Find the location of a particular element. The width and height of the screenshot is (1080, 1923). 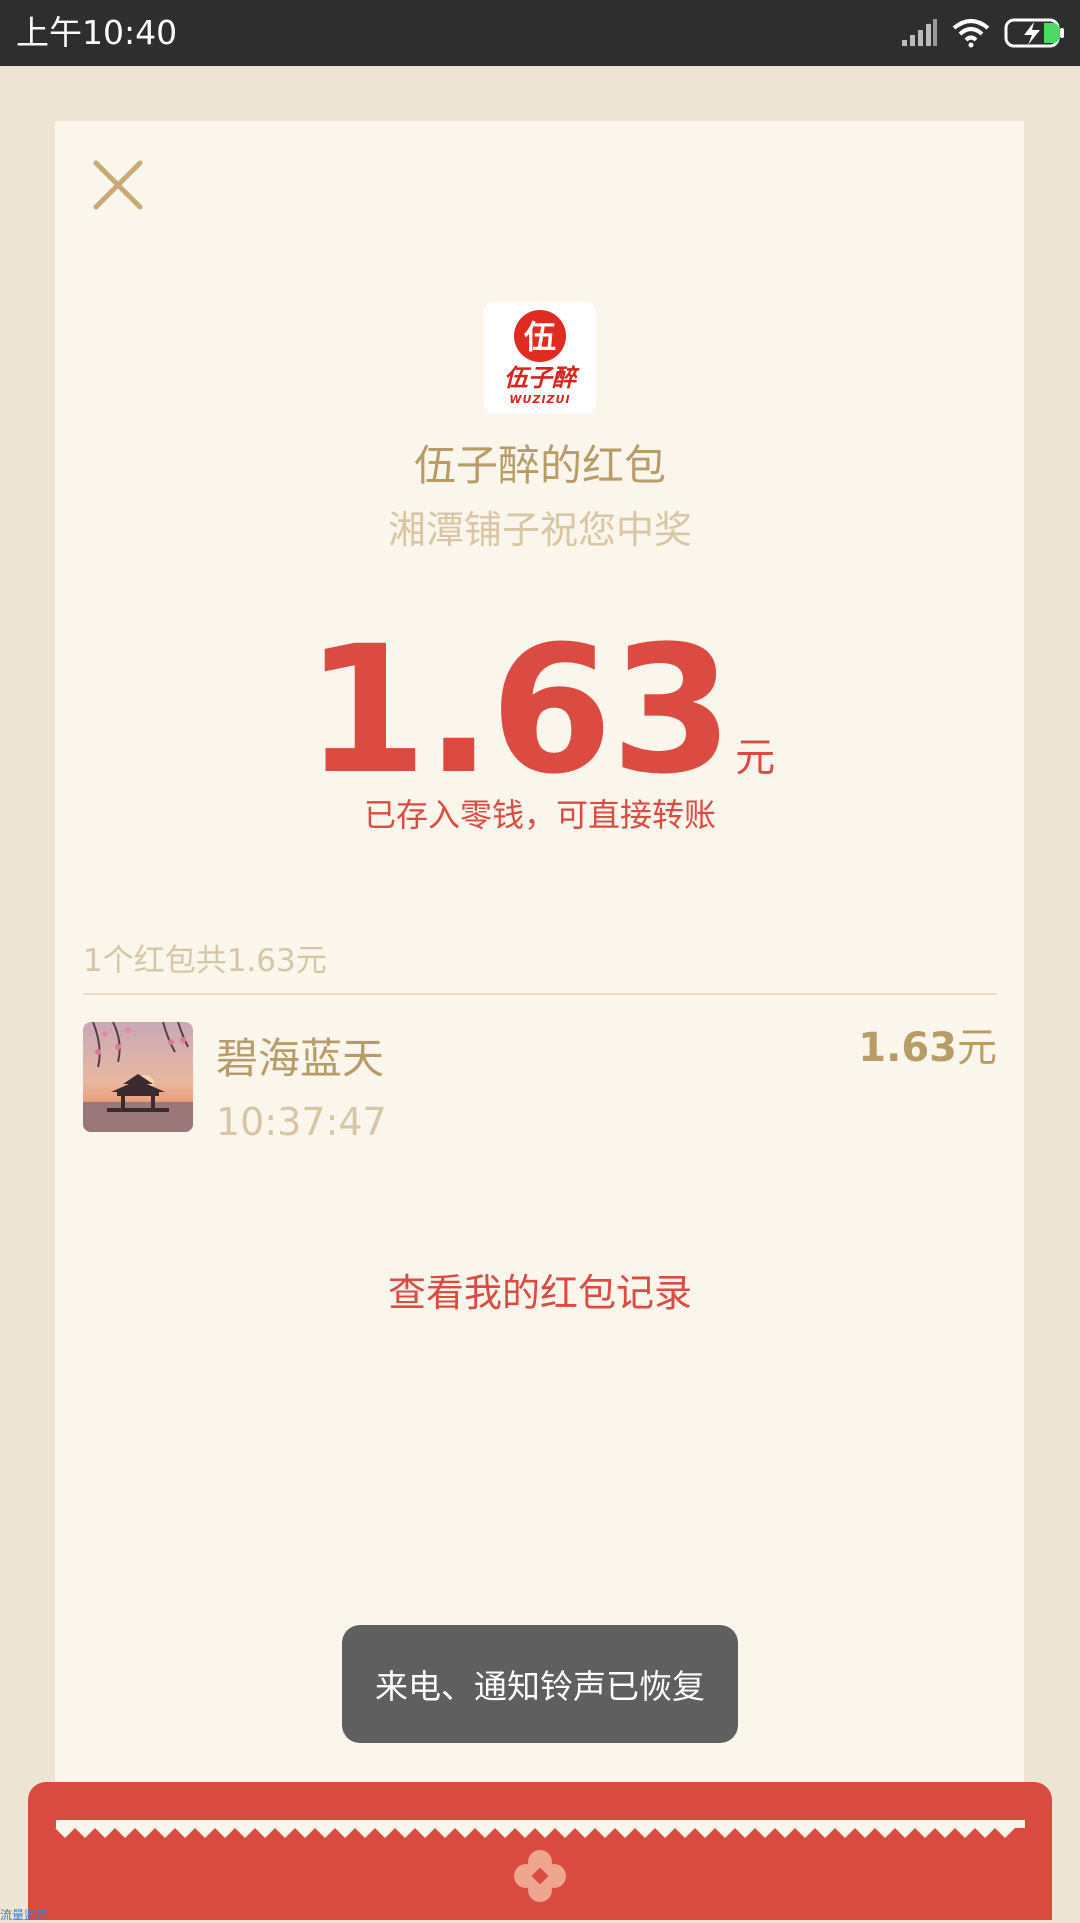

packet-title: 伍子醉的红包 is located at coordinates (539, 465).